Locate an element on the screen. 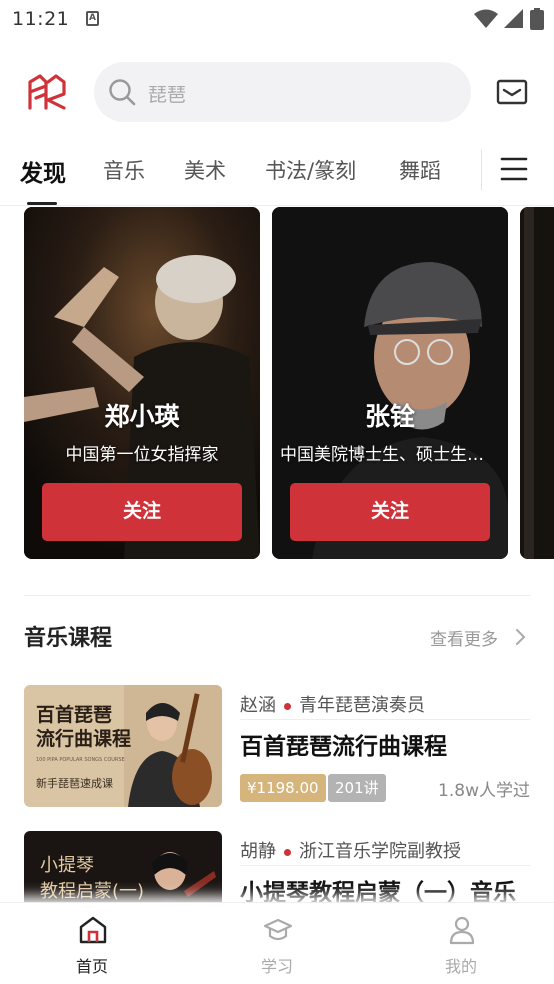 The height and width of the screenshot is (984, 554). tab-indicator is located at coordinates (42, 203).